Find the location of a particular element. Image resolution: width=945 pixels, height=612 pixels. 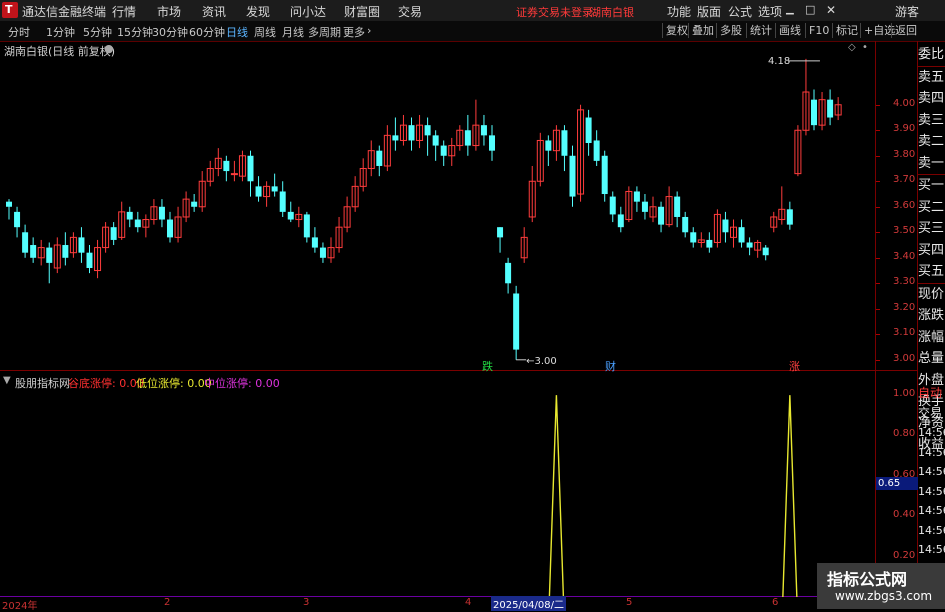

high-price-label: 4.18 is located at coordinates (779, 61).